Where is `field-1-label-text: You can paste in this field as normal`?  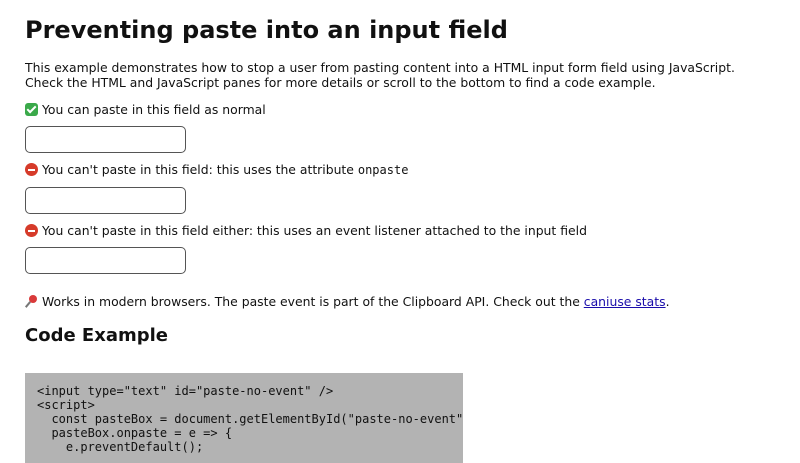
field-1-label-text: You can paste in this field as normal is located at coordinates (154, 109).